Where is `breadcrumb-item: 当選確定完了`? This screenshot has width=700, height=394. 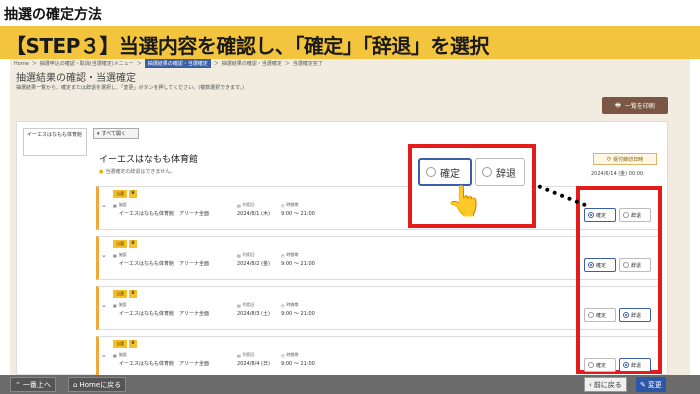 breadcrumb-item: 当選確定完了 is located at coordinates (307, 64).